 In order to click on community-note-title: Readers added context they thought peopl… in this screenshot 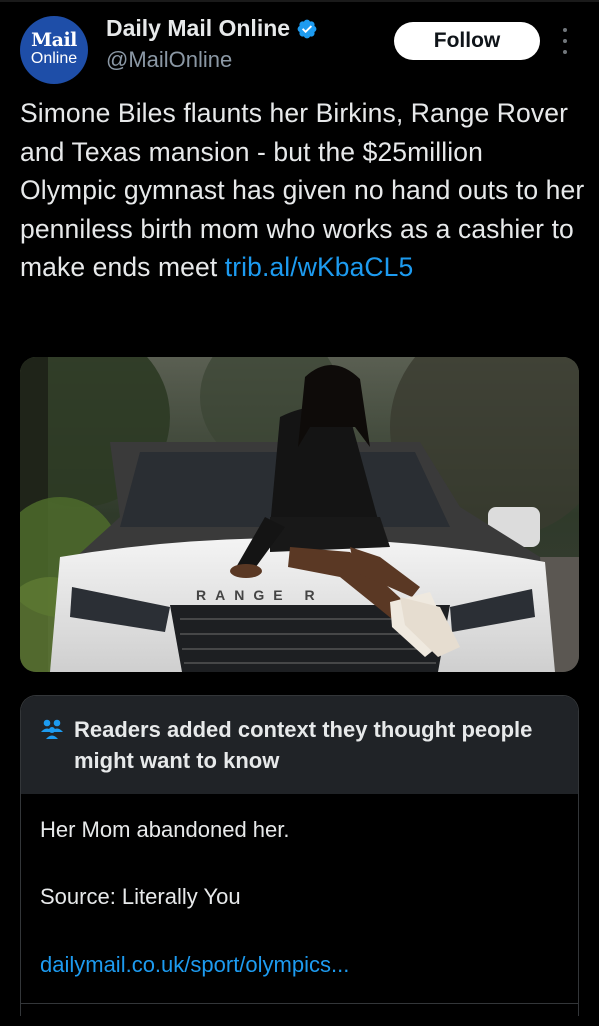, I will do `click(303, 745)`.